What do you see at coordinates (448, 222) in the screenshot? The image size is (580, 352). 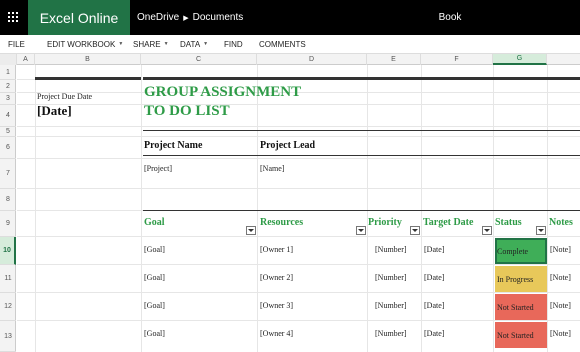 I see `target-date-header: Target Date` at bounding box center [448, 222].